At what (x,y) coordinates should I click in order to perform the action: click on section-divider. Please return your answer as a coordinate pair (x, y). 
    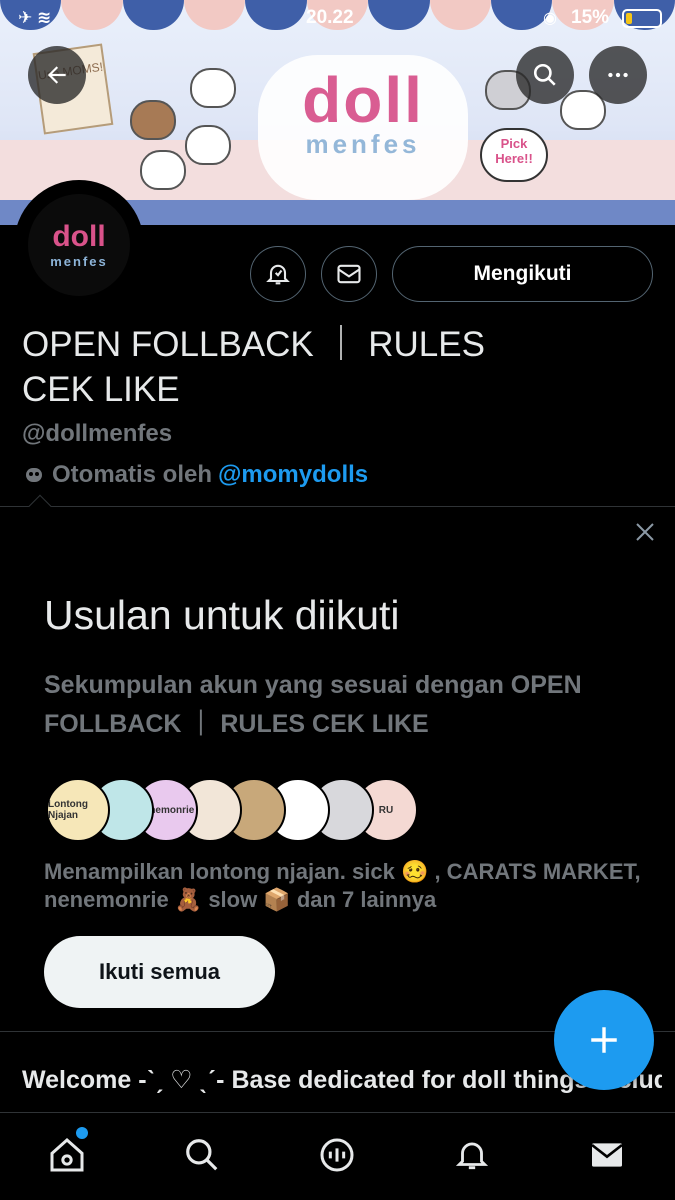
    Looking at the image, I should click on (337, 506).